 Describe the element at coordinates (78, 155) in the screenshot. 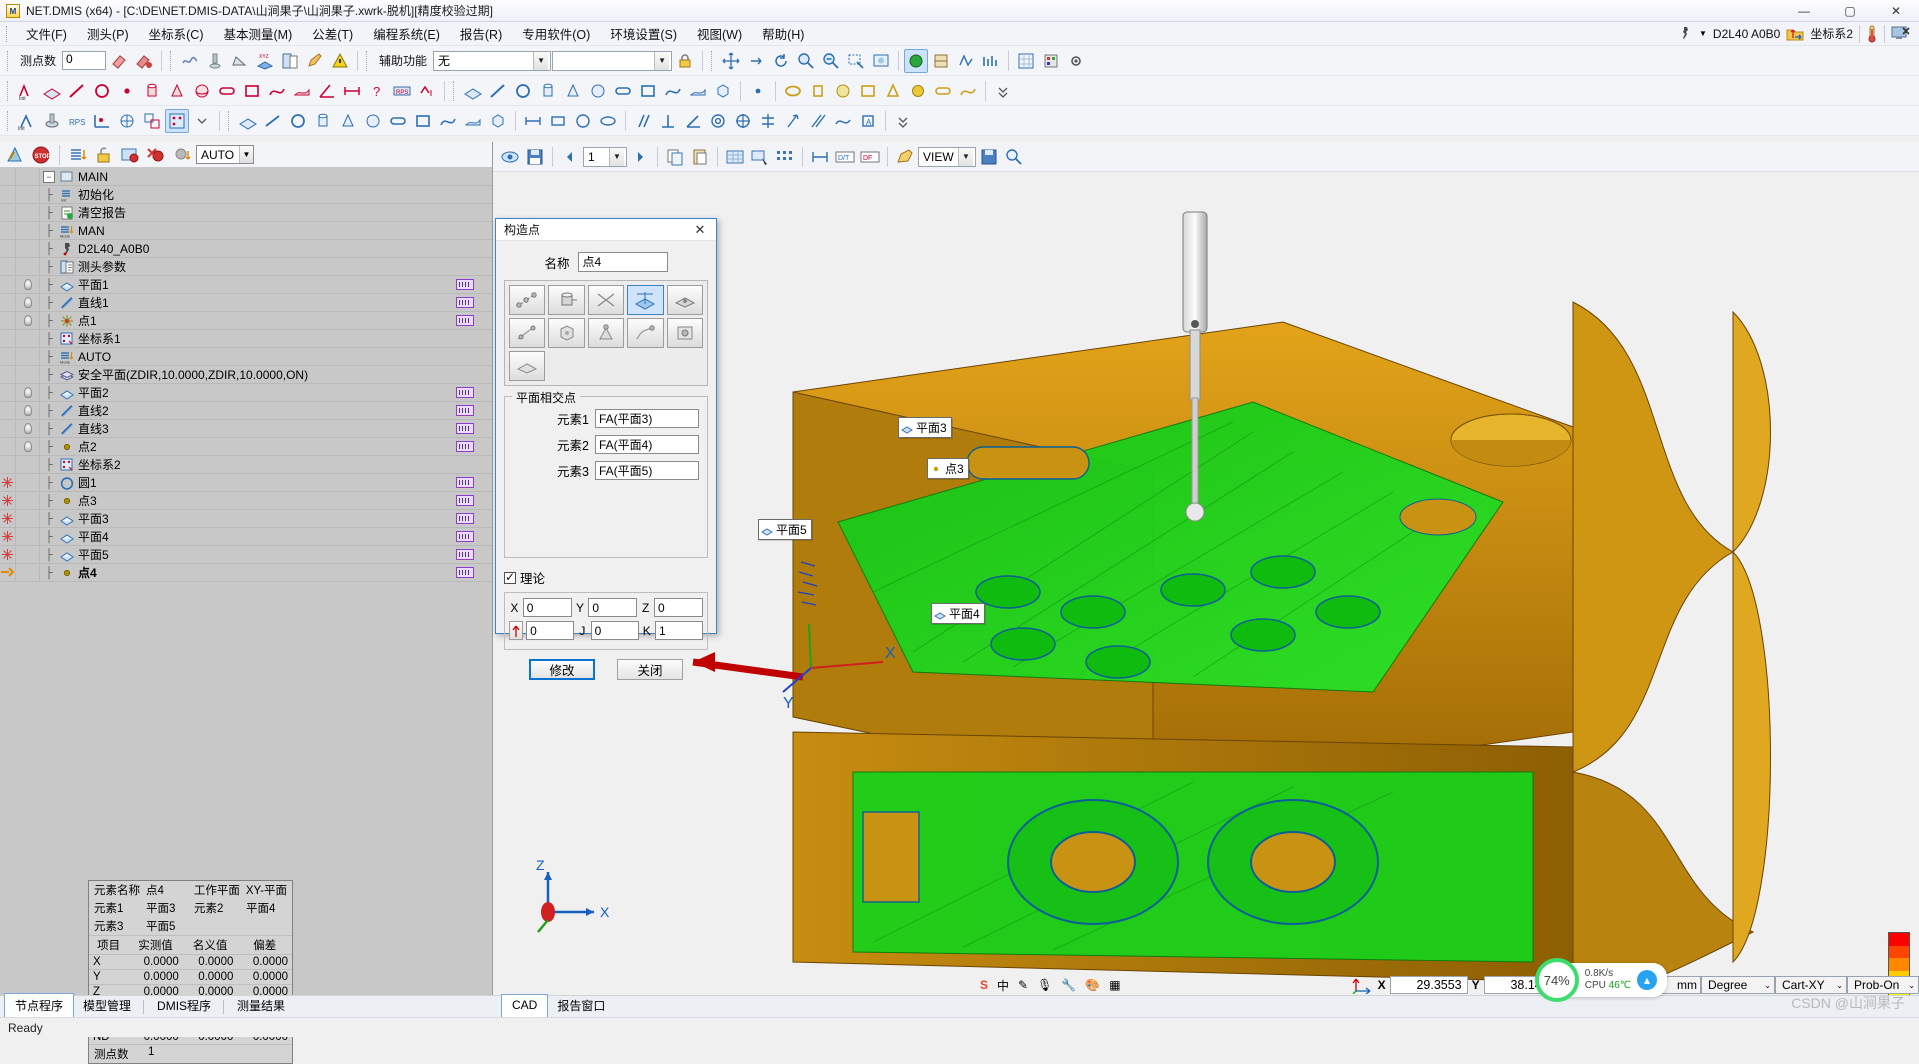

I see `step-down-icon` at that location.